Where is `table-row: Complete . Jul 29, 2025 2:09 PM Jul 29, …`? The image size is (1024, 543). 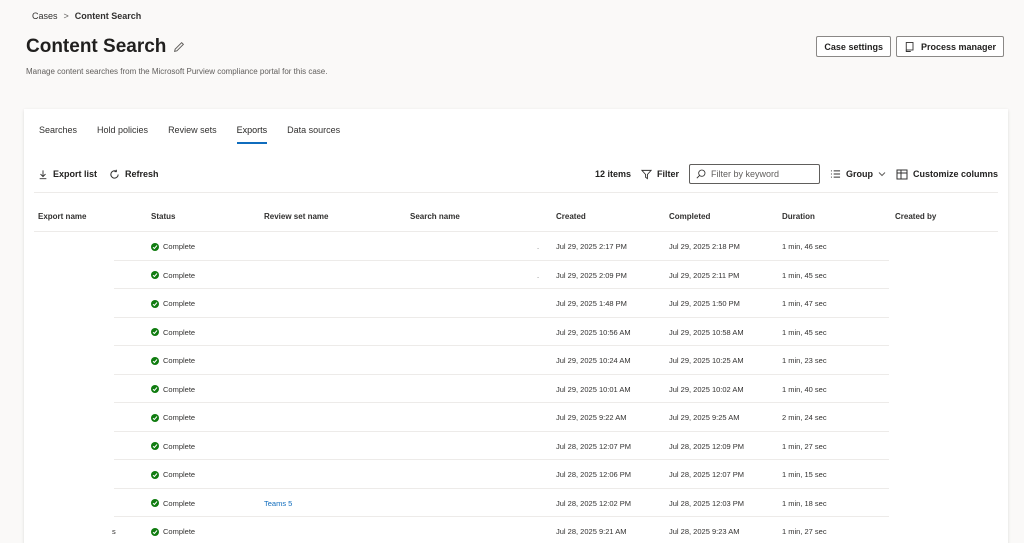
table-row: Complete . Jul 29, 2025 2:09 PM Jul 29, … is located at coordinates (516, 275).